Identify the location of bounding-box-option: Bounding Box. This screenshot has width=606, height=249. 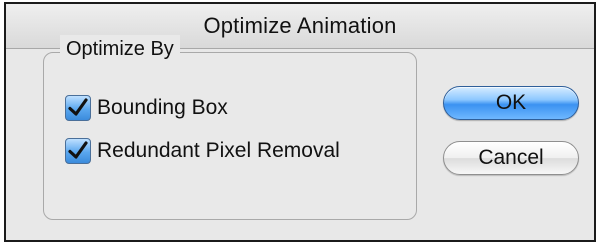
(146, 108).